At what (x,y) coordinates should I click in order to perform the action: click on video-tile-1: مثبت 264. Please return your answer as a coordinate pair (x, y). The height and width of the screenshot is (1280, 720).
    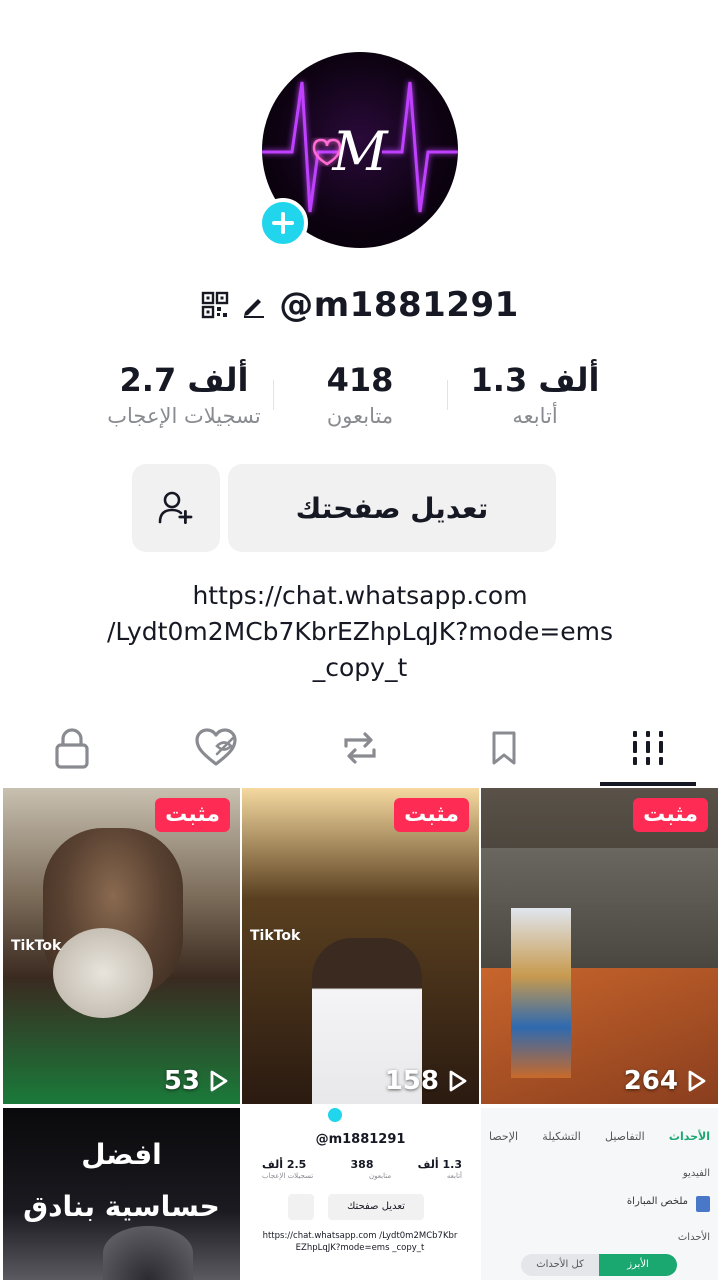
    Looking at the image, I should click on (599, 946).